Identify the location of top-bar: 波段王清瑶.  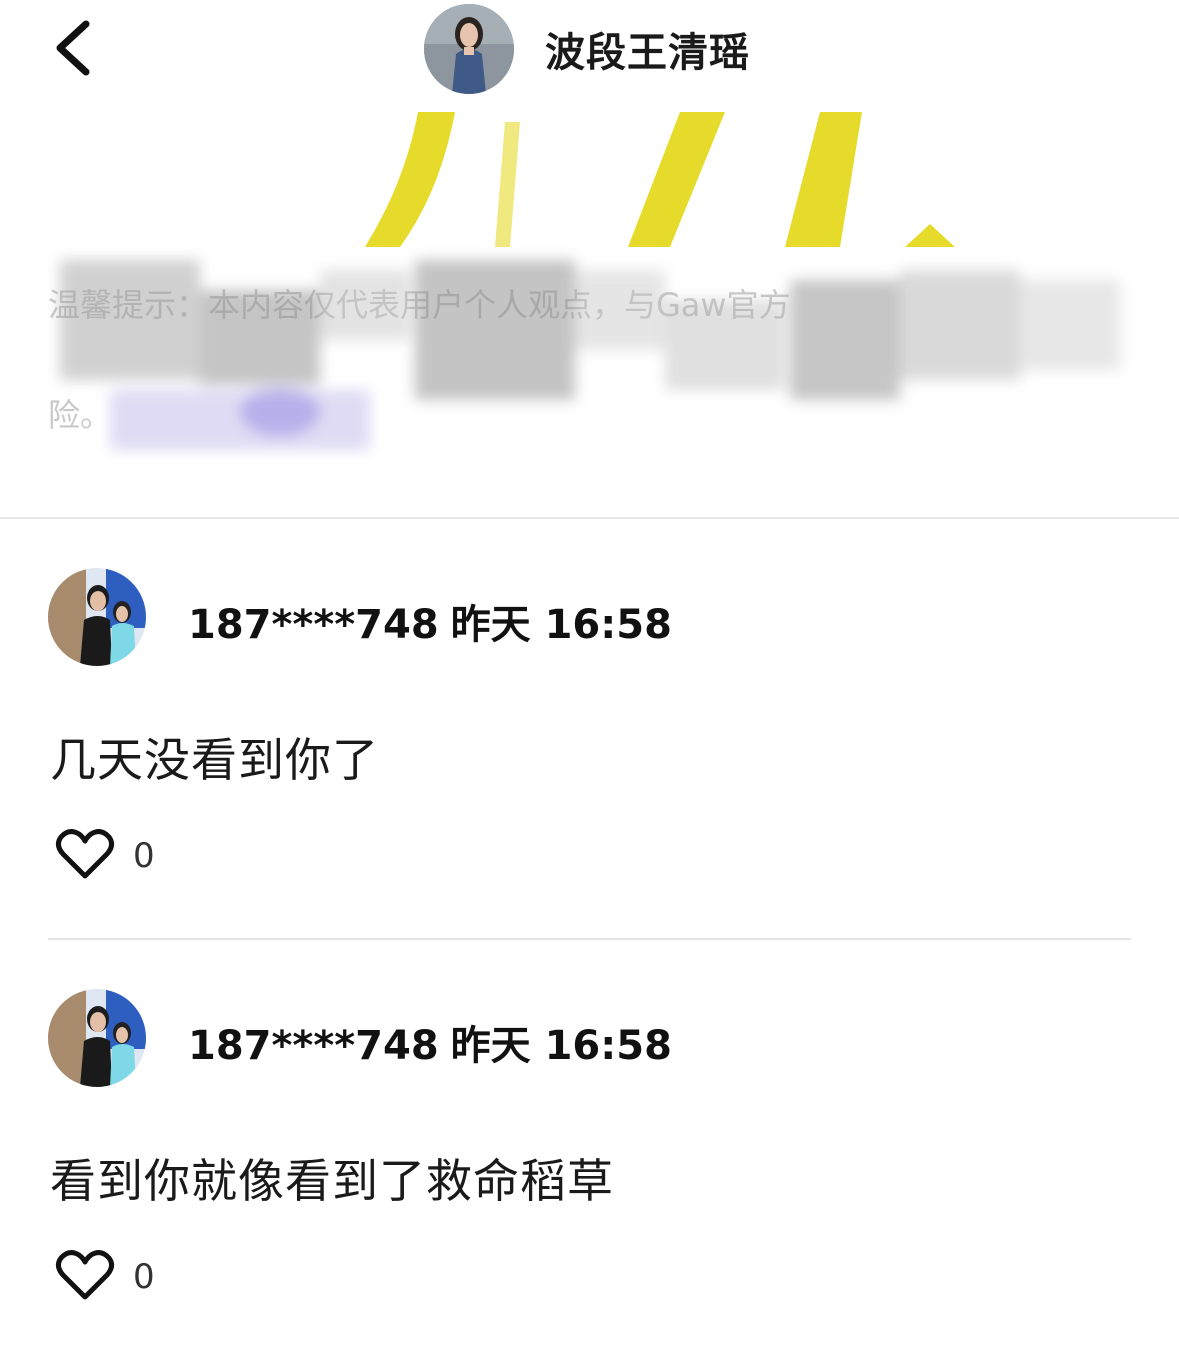
(589, 55).